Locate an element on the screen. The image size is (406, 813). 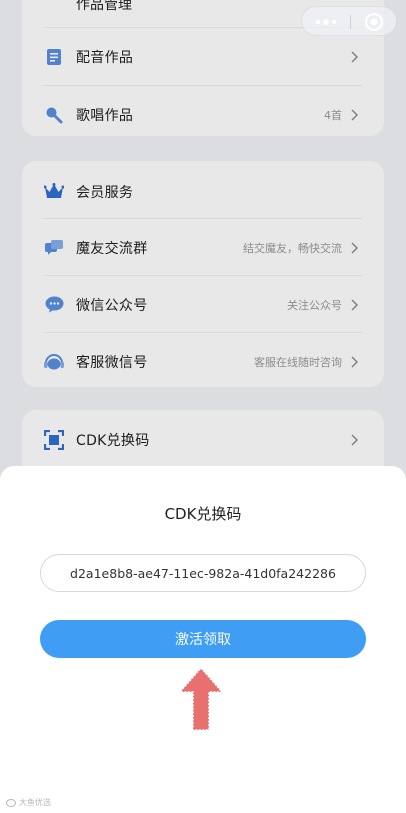
cdk-code-input is located at coordinates (203, 573).